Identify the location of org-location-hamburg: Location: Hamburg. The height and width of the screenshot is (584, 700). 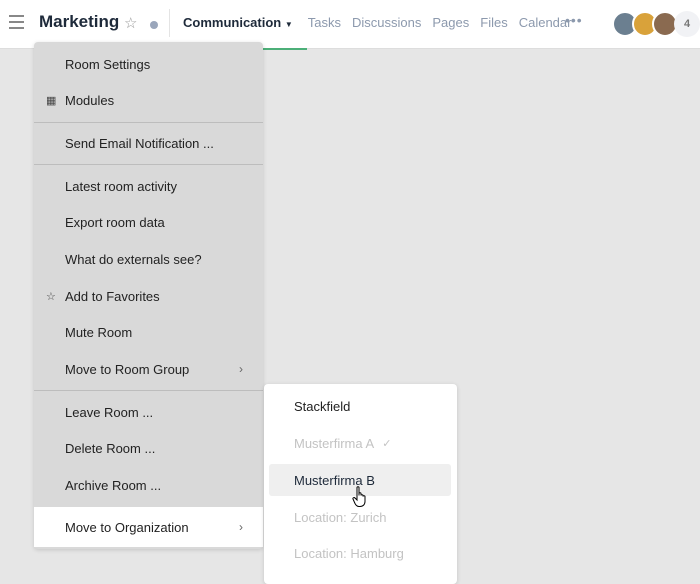
(349, 553).